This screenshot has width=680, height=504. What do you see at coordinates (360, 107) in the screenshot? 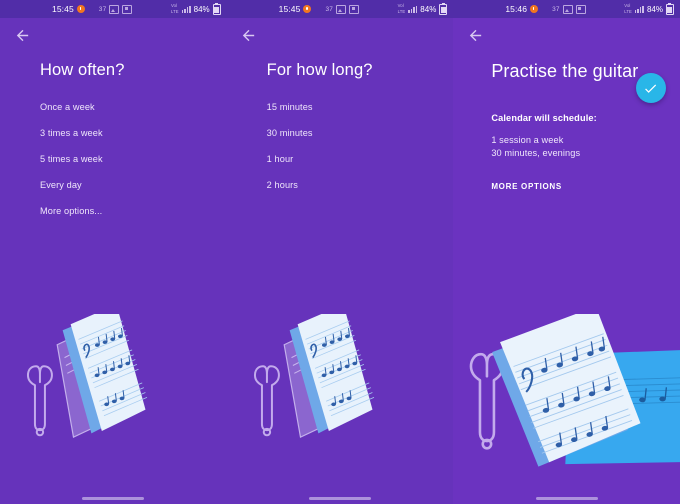
I see `list-item: 15 minutes` at bounding box center [360, 107].